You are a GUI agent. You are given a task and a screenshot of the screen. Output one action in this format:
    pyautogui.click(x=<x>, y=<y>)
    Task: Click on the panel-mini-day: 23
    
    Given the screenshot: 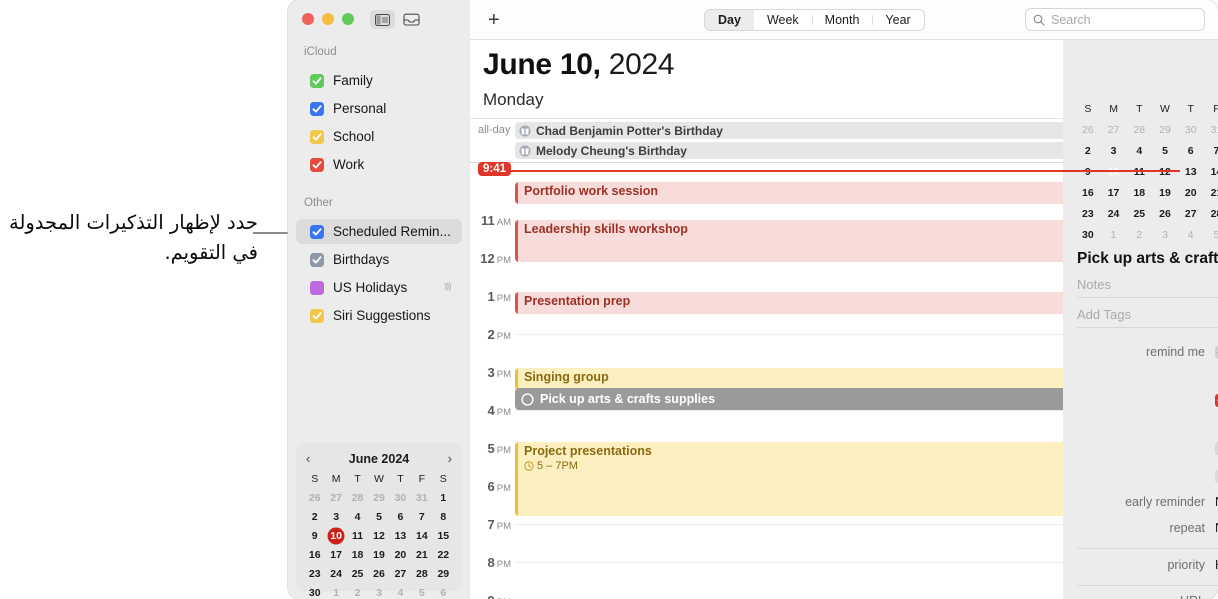 What is the action you would take?
    pyautogui.click(x=1088, y=214)
    